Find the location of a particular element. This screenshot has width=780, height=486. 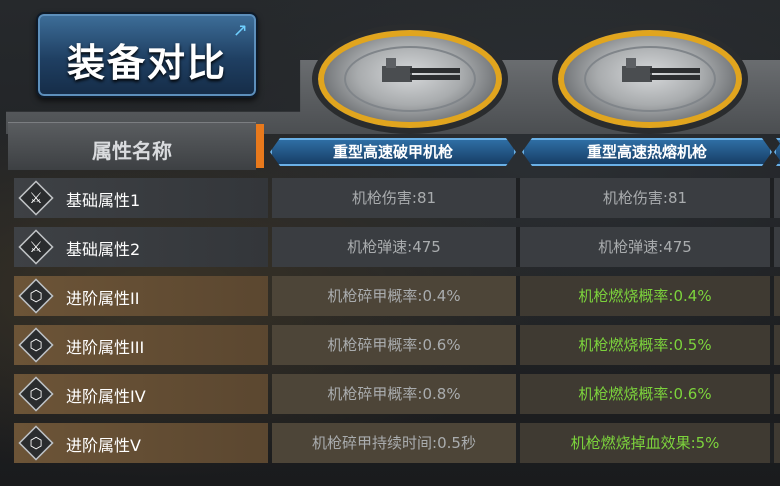

table-row: ⬡ 进阶属性V 机枪碎甲持续时间:0.5秒 机枪燃烧掉血效果:5% is located at coordinates (397, 443).